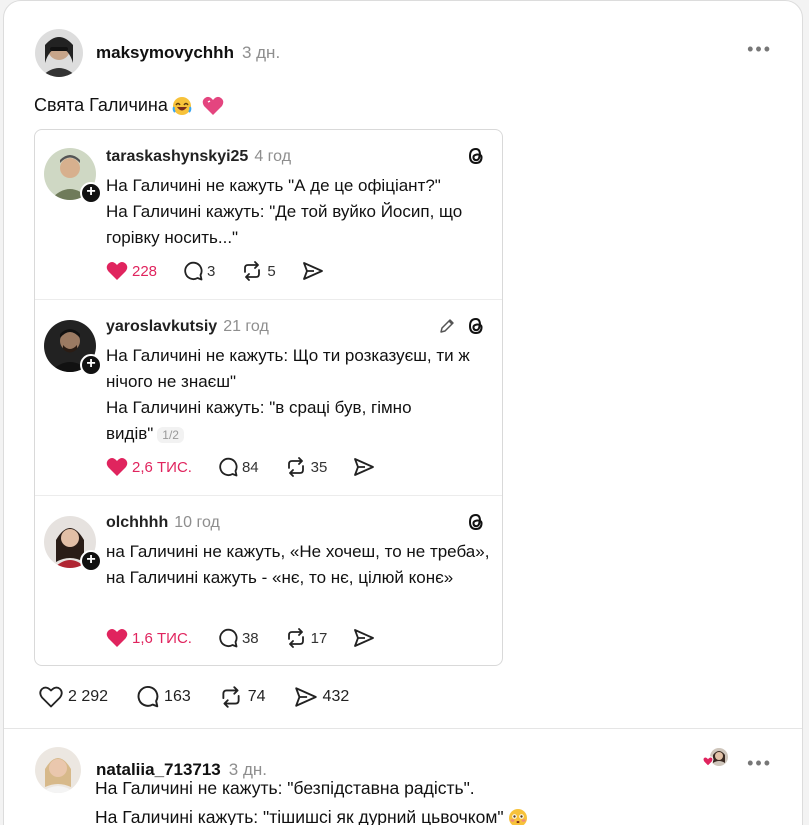 Image resolution: width=809 pixels, height=825 pixels. I want to click on quote-time: 10 год, so click(197, 522).